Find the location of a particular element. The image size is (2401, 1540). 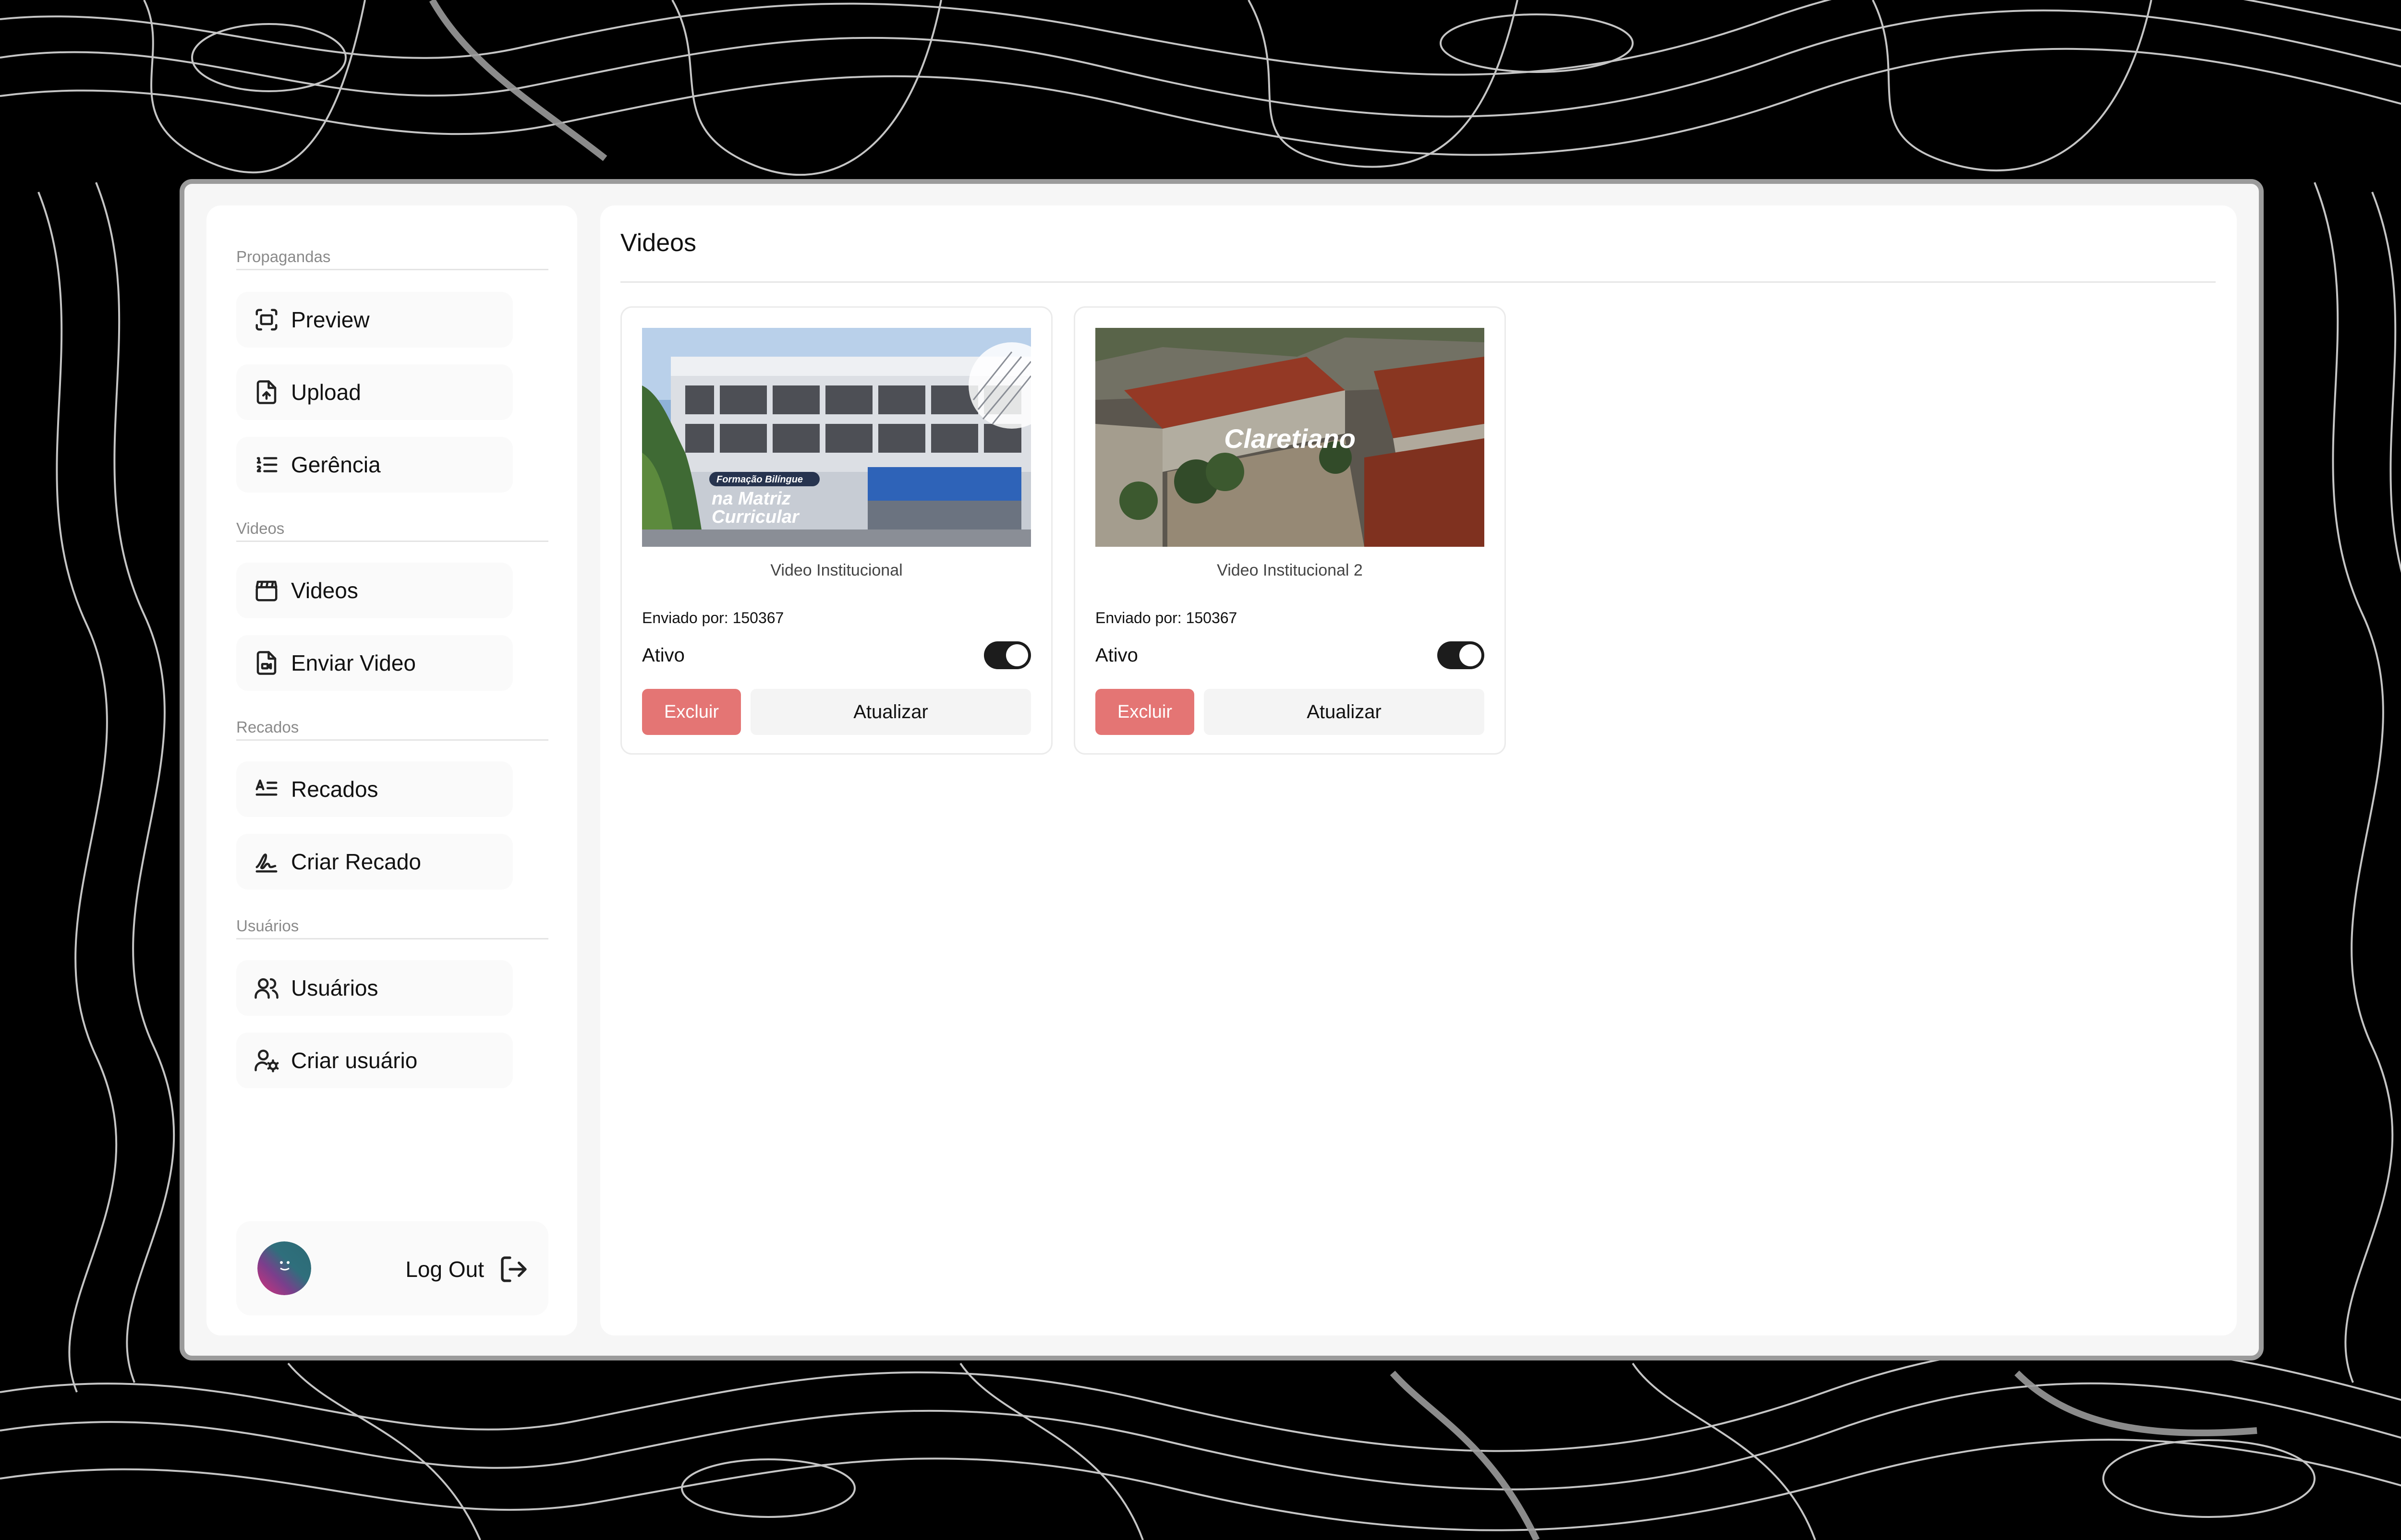

scan-icon is located at coordinates (266, 320).